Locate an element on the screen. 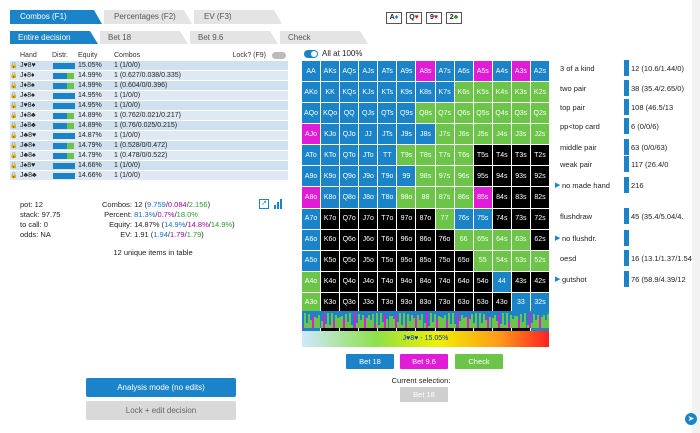 Image resolution: width=700 pixels, height=433 pixels. range-cell: 97s is located at coordinates (444, 176).